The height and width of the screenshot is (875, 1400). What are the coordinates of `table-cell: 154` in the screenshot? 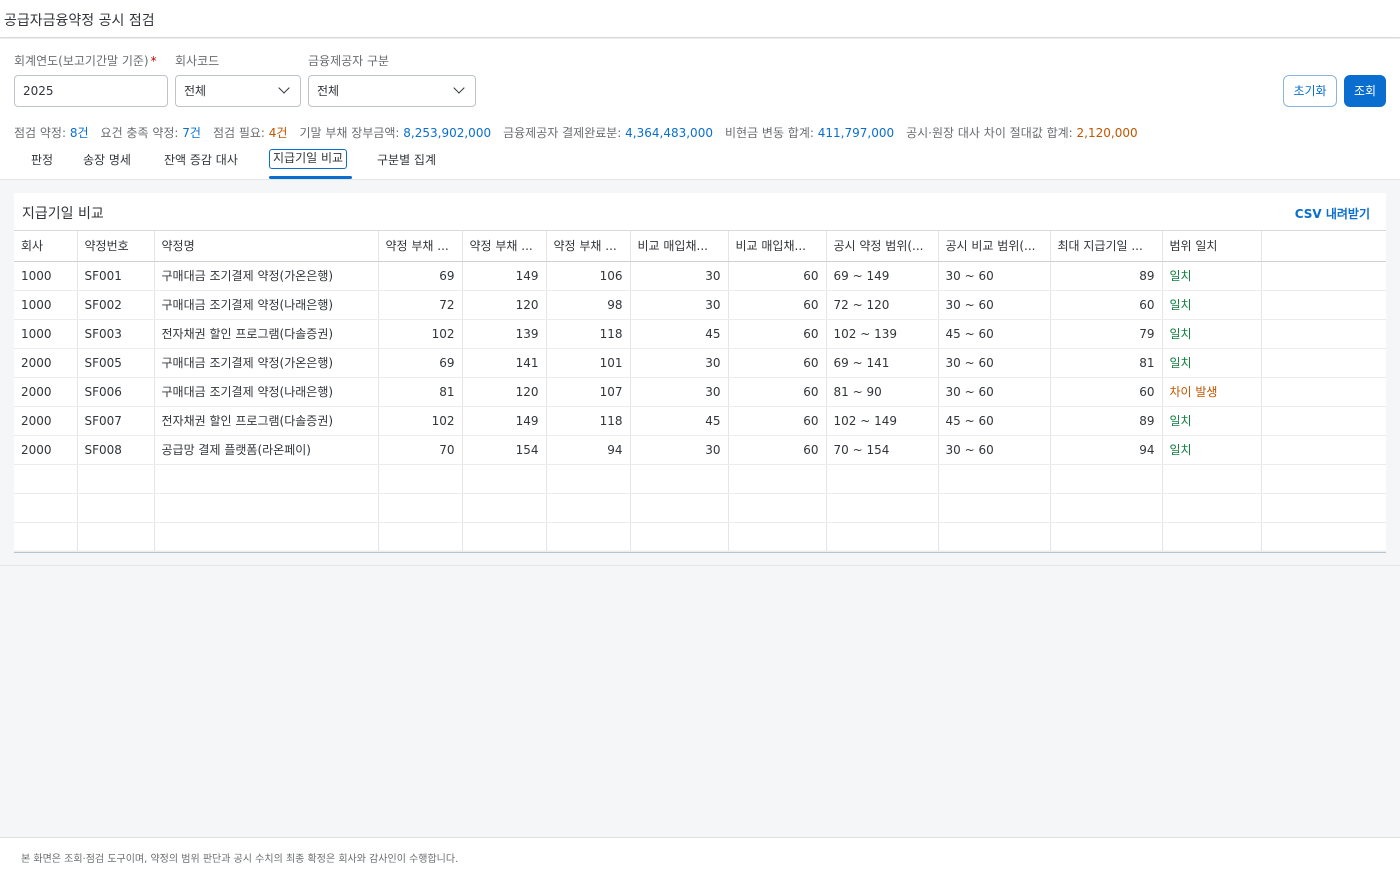 It's located at (504, 450).